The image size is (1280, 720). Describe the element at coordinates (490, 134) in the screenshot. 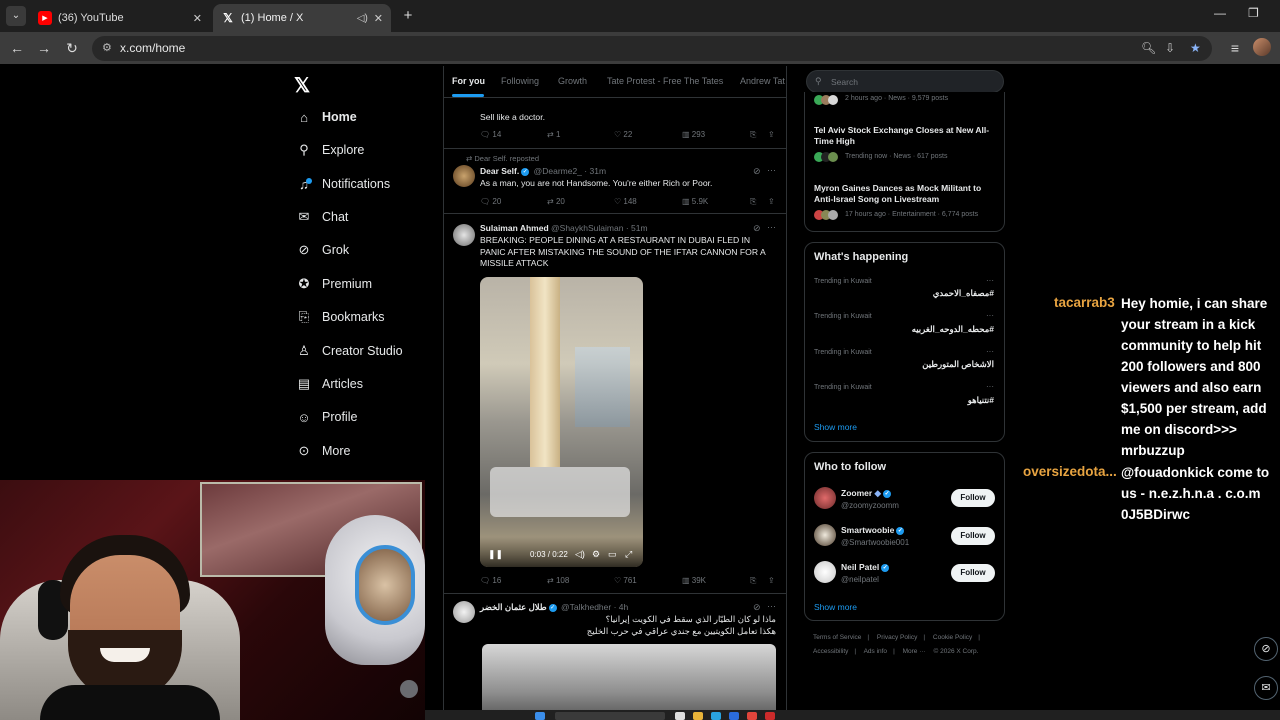

I see `reply-button: 🗨︎ 14` at that location.